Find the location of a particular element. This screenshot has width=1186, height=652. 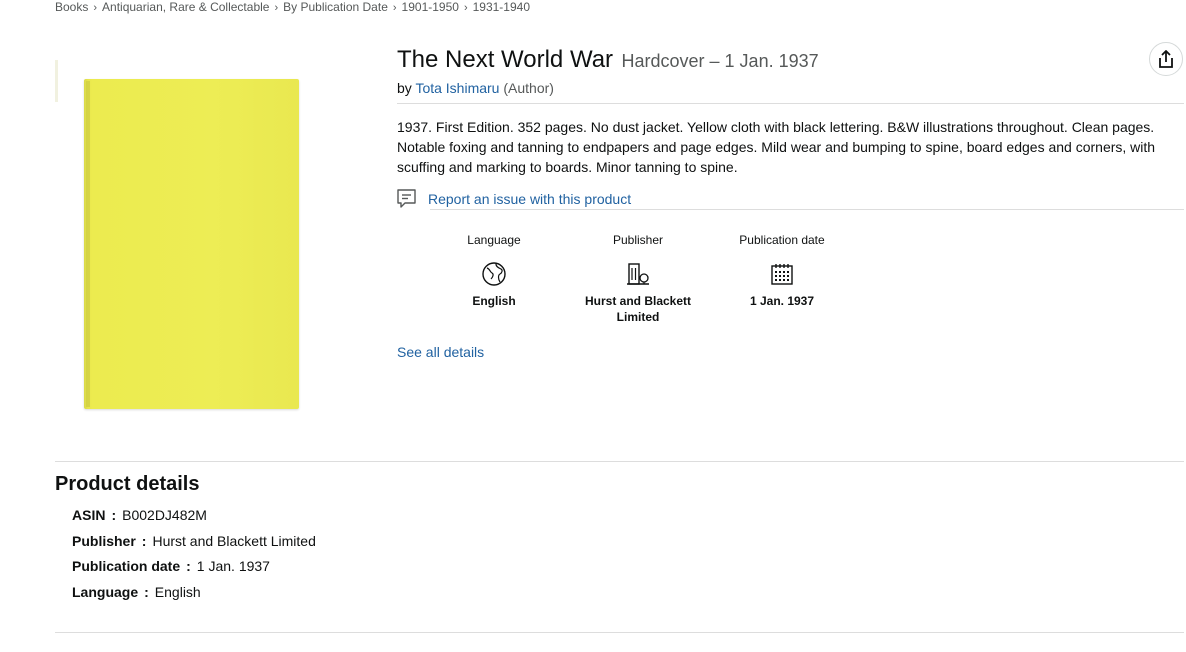

detail-value: 1 Jan. 1937 is located at coordinates (233, 566).